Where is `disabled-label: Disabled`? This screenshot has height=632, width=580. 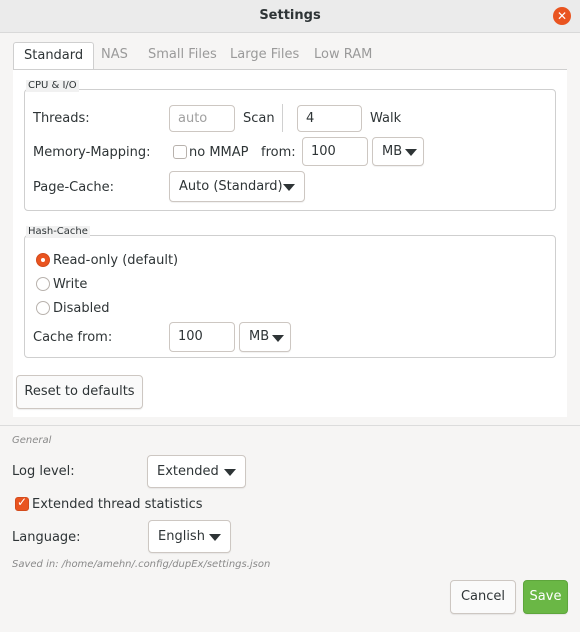
disabled-label: Disabled is located at coordinates (81, 308).